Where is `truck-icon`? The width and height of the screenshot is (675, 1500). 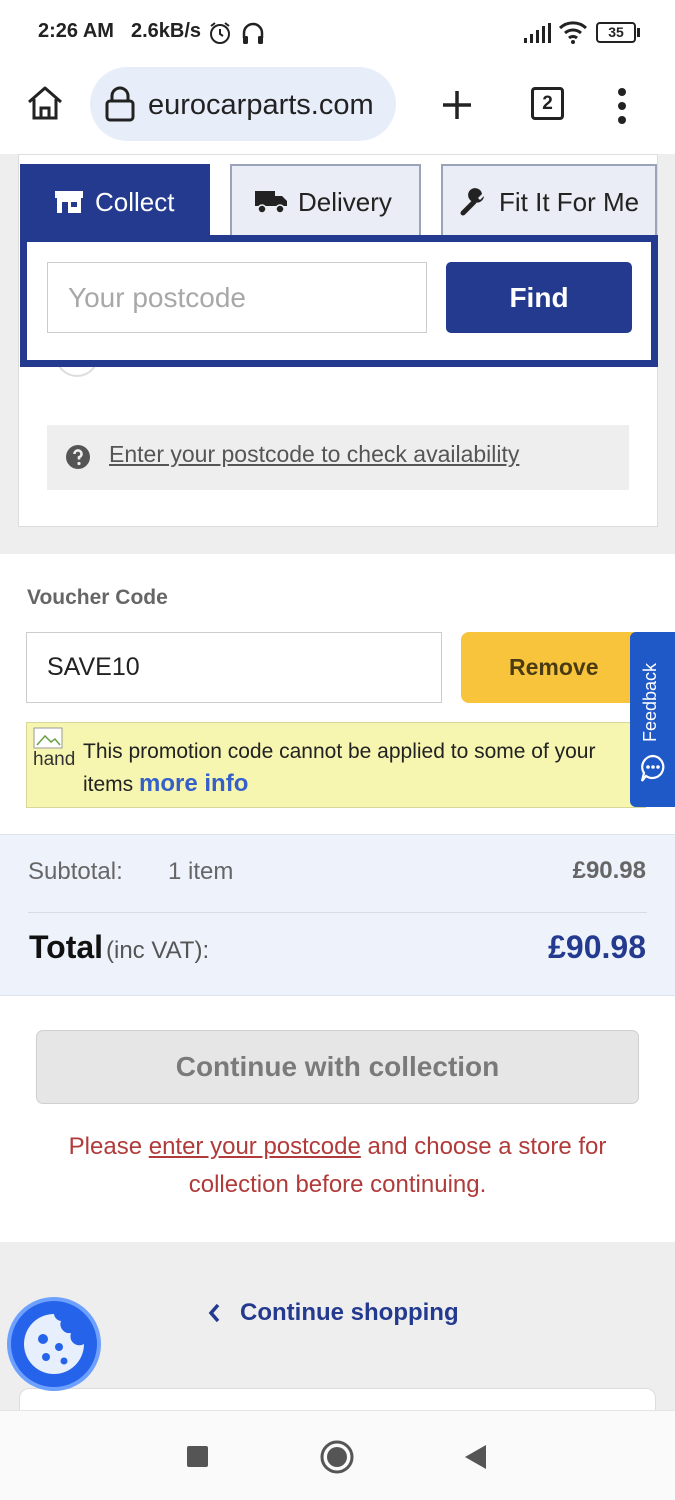
truck-icon is located at coordinates (271, 202).